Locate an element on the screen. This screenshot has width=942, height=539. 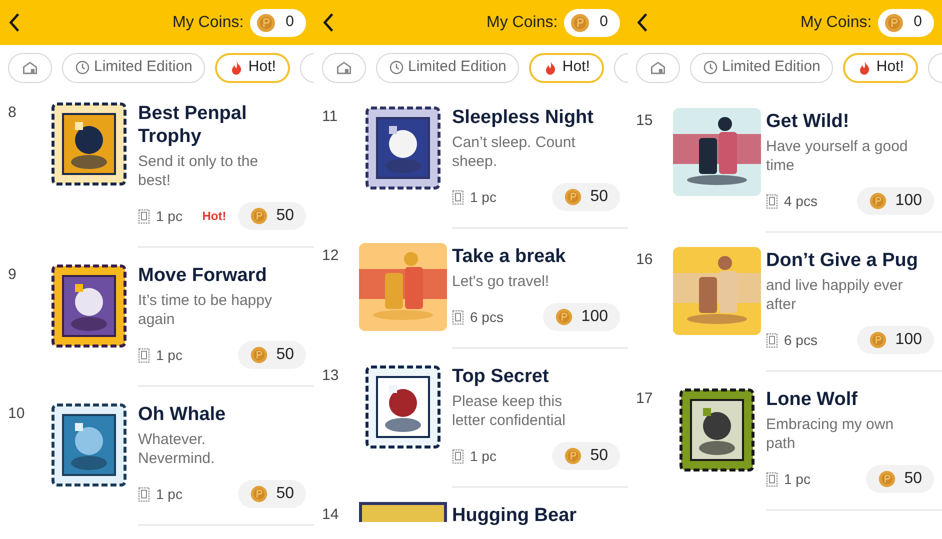
item-description: It’s time to be happy again is located at coordinates (205, 310).